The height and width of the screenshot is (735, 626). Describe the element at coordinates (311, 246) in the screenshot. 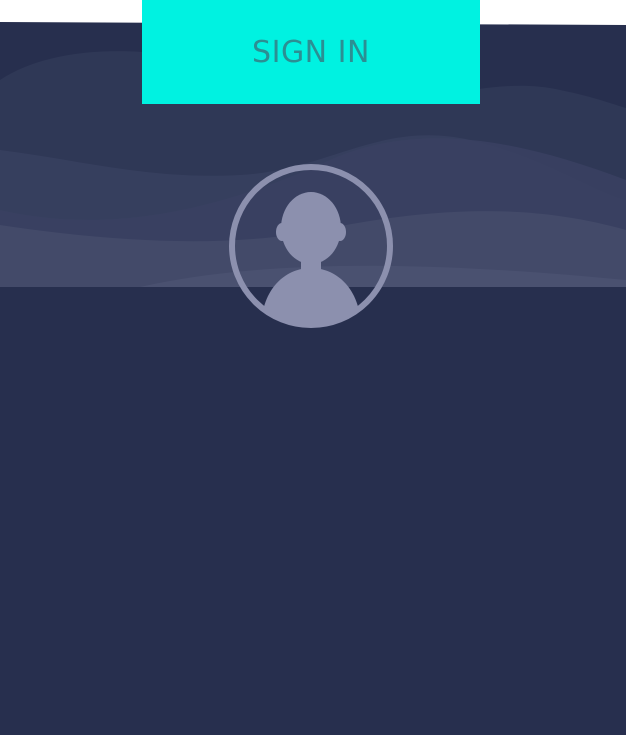

I see `user-icon` at that location.